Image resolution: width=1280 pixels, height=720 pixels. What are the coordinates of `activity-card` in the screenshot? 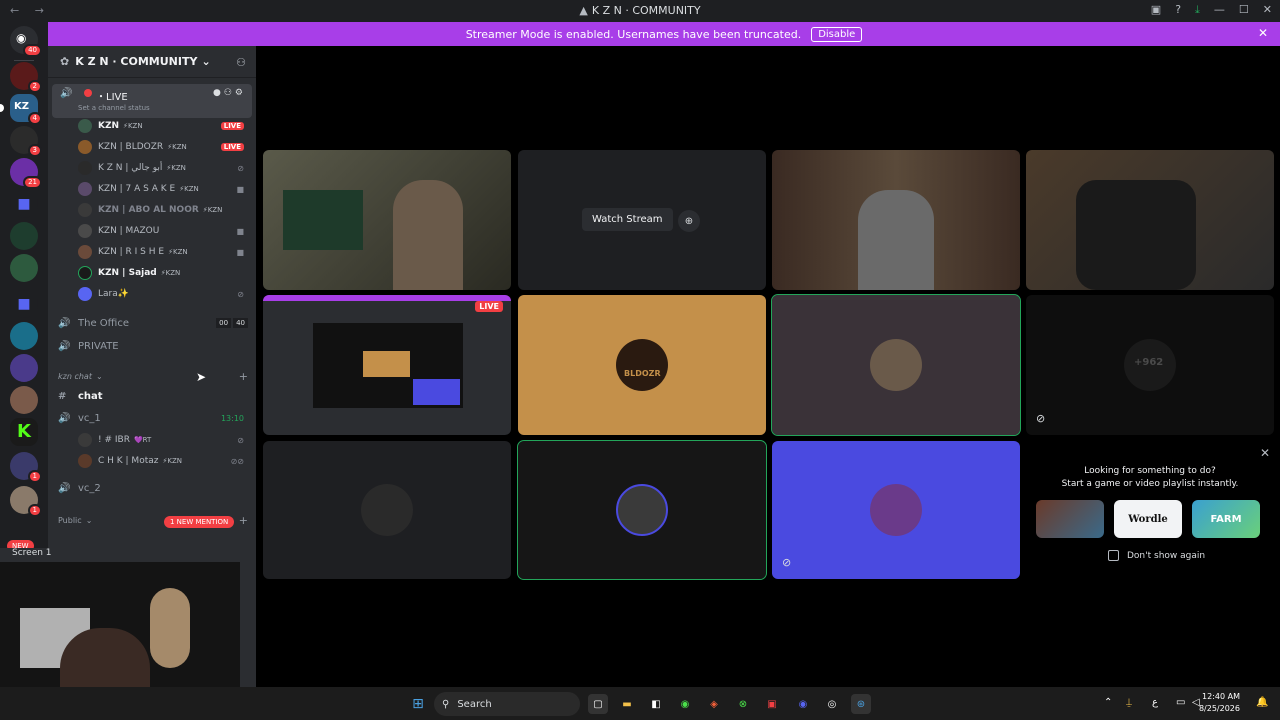 It's located at (1070, 519).